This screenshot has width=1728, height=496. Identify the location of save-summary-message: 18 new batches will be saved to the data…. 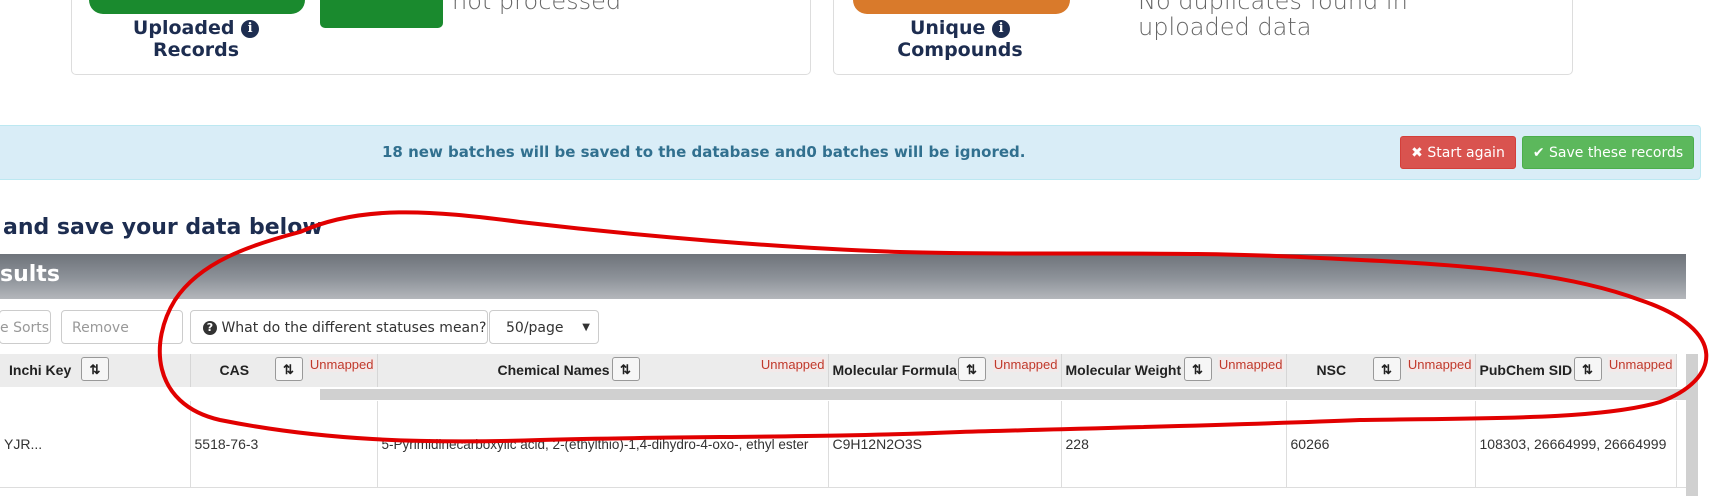
(704, 152).